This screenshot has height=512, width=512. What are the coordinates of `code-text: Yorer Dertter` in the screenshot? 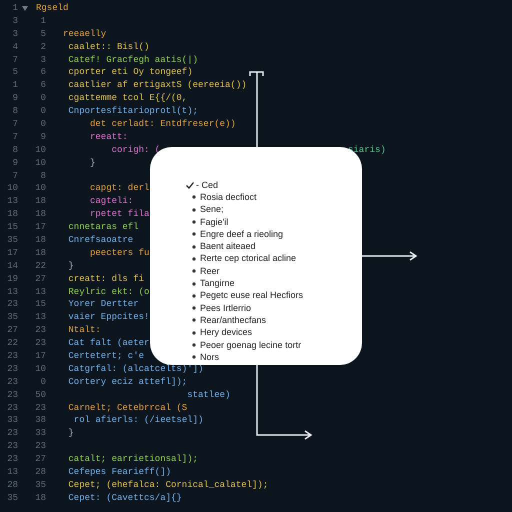 It's located at (103, 305).